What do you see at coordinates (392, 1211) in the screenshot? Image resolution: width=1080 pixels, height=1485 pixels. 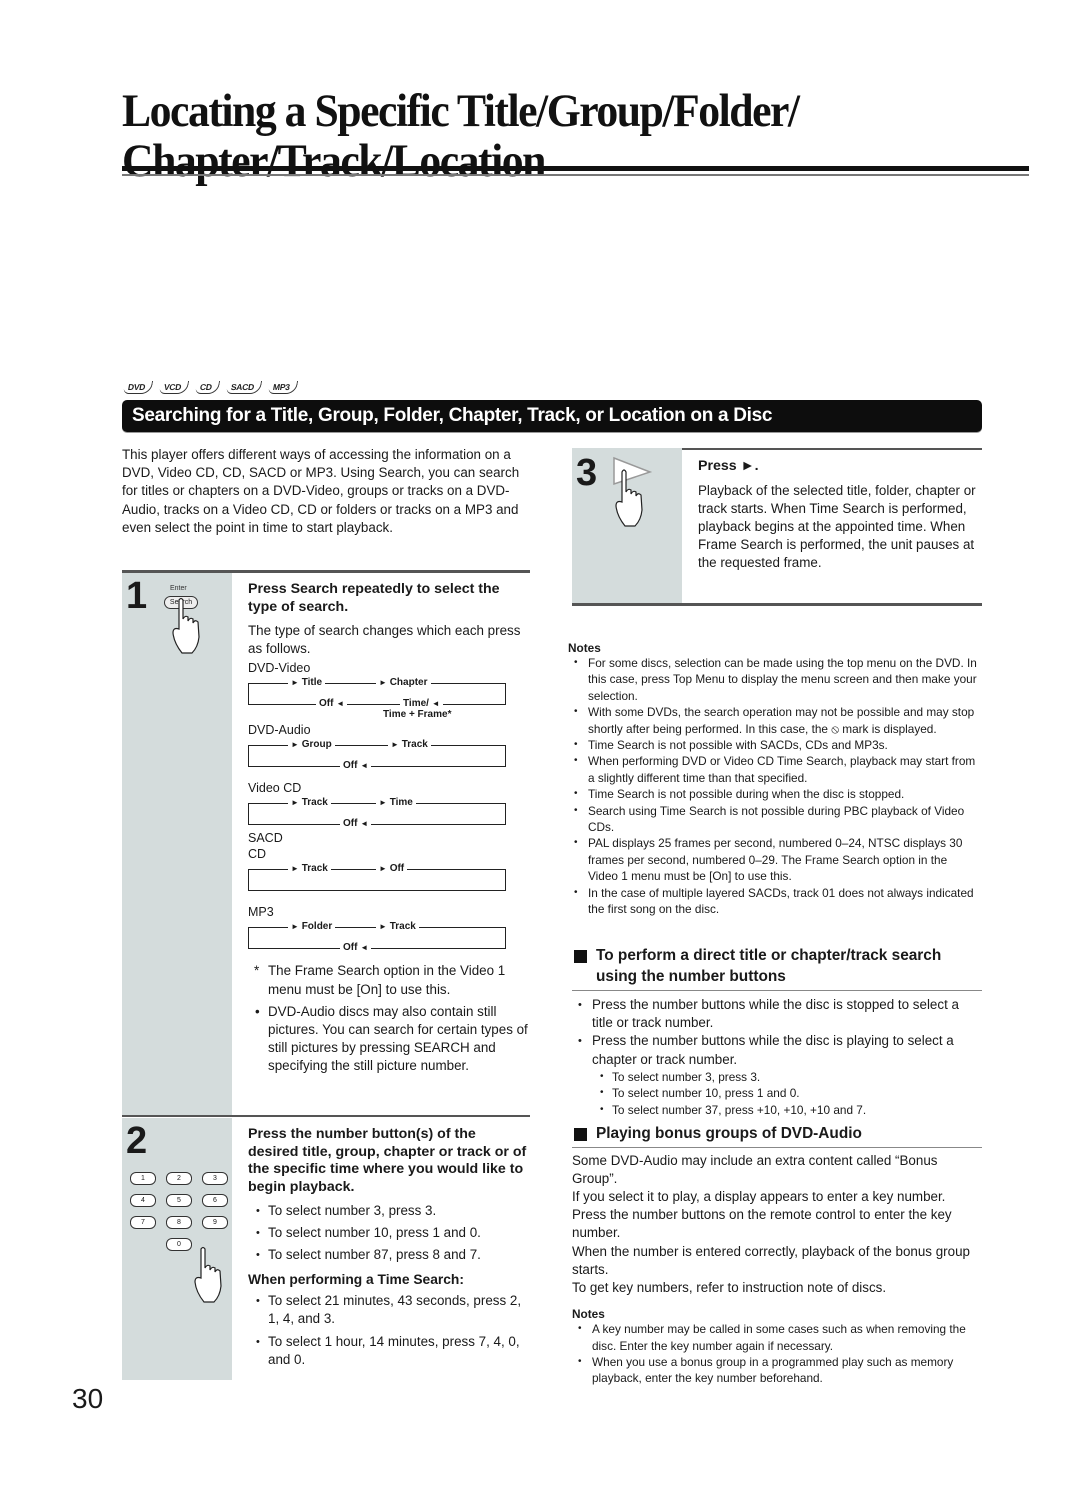 I see `step-2-bullet: To select number 3, press 3.` at bounding box center [392, 1211].